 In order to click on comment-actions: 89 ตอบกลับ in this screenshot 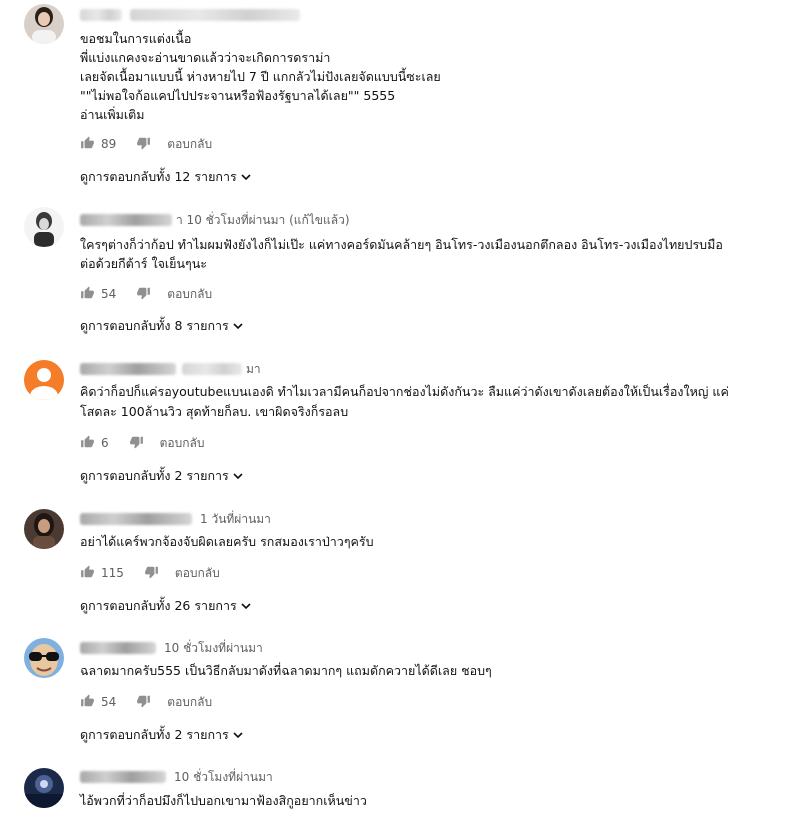, I will do `click(146, 144)`.